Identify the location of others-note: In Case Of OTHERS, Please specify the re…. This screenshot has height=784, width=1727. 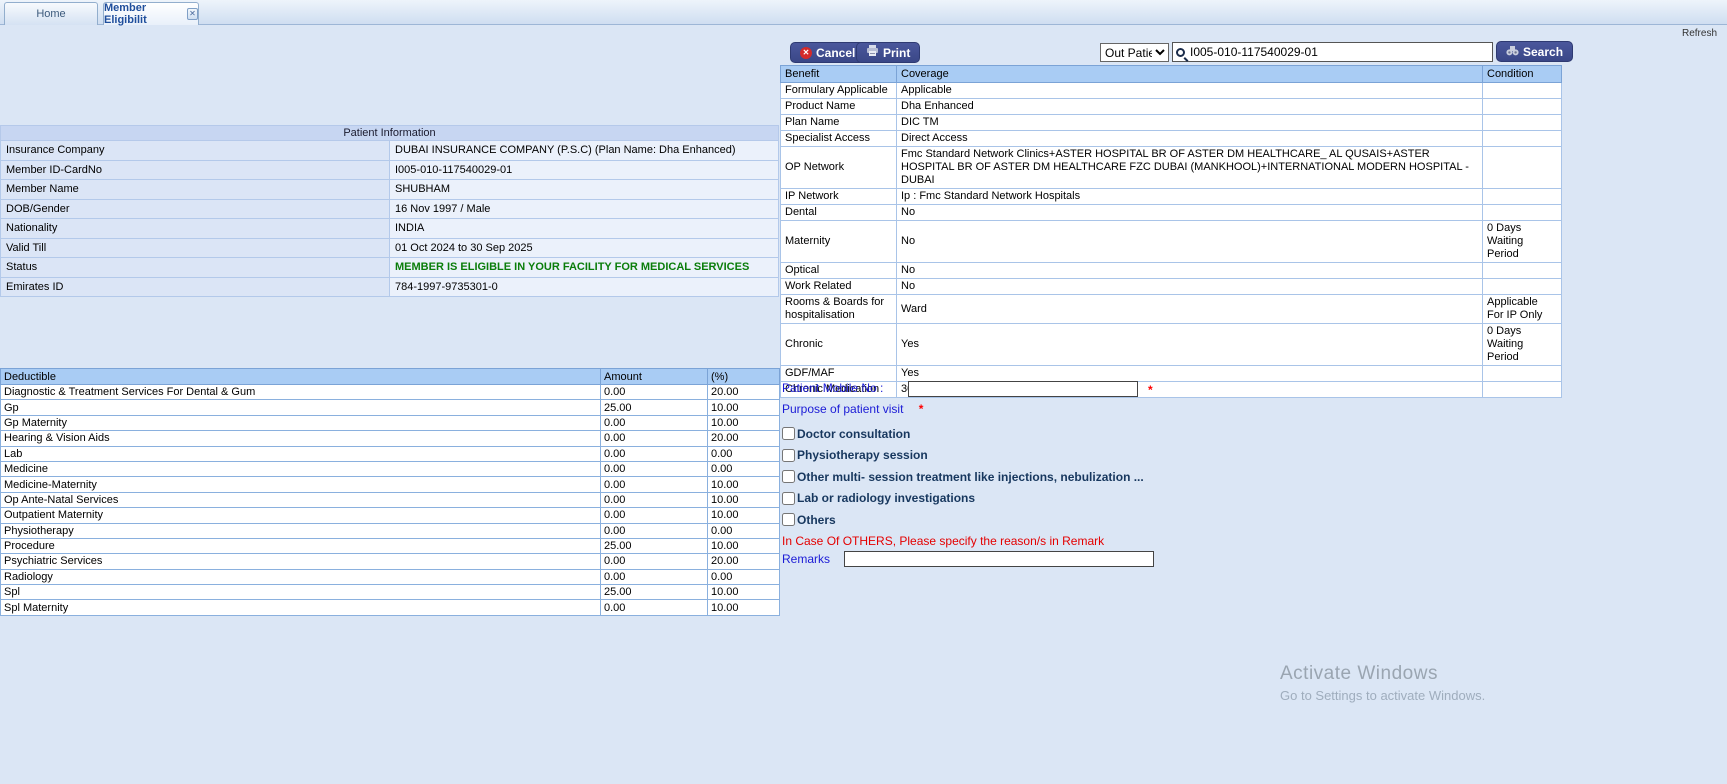
(943, 540).